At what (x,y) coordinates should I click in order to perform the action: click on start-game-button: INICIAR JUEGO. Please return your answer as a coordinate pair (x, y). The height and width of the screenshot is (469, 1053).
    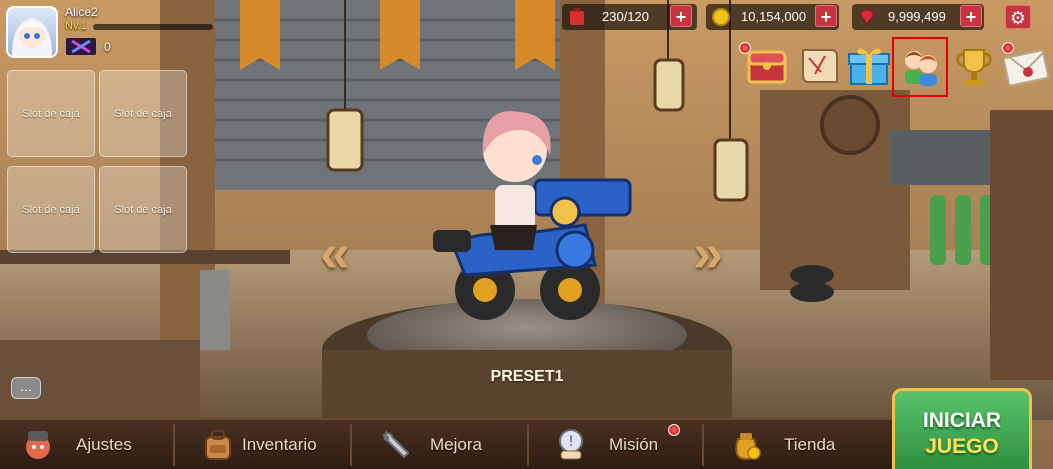
    Looking at the image, I should click on (962, 428).